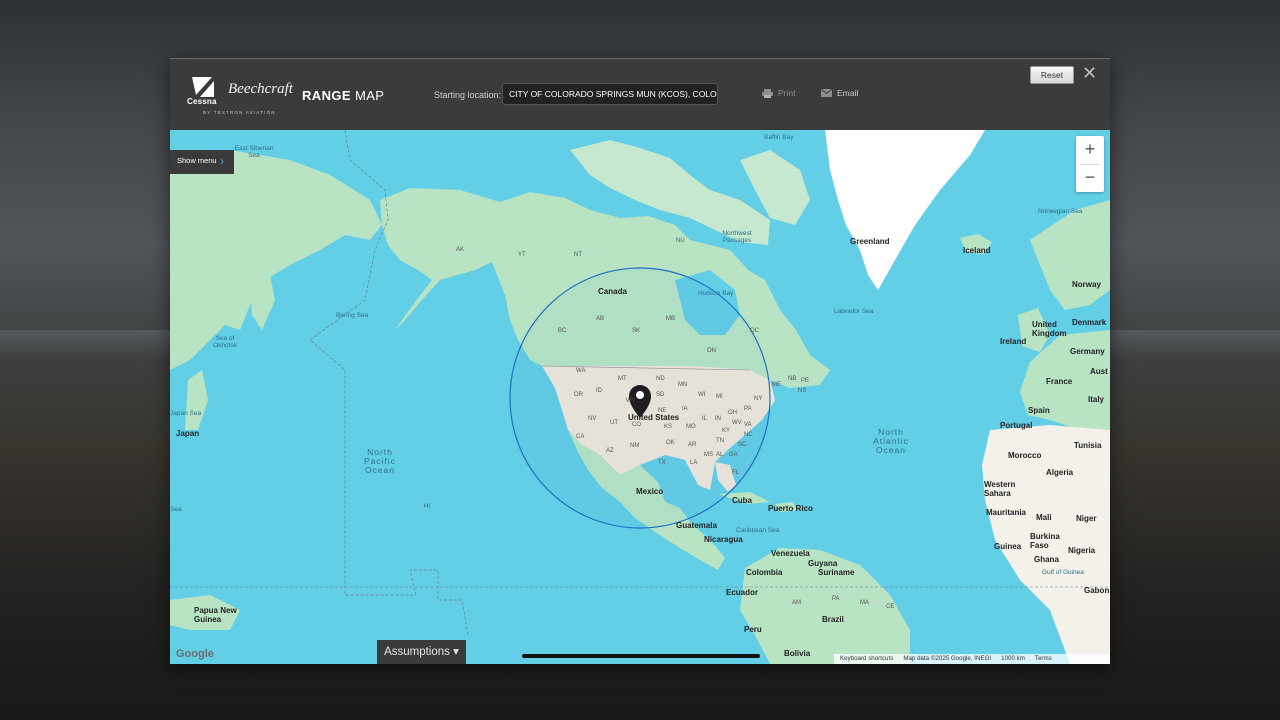 This screenshot has width=1280, height=720. What do you see at coordinates (792, 379) in the screenshot?
I see `label-nb: NB` at bounding box center [792, 379].